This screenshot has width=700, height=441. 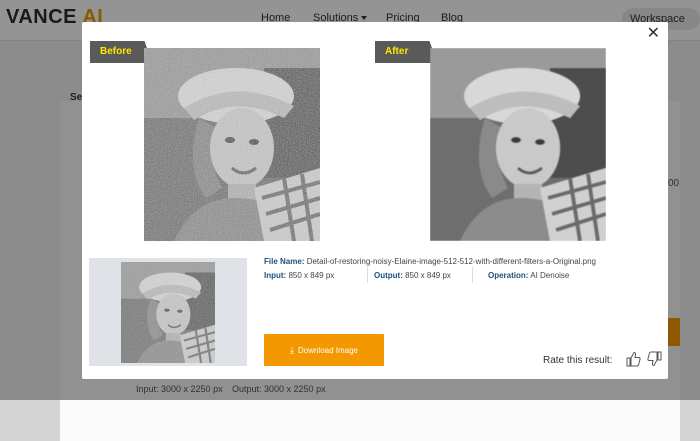 I want to click on input-size-value: 850 x 849 px, so click(x=311, y=275).